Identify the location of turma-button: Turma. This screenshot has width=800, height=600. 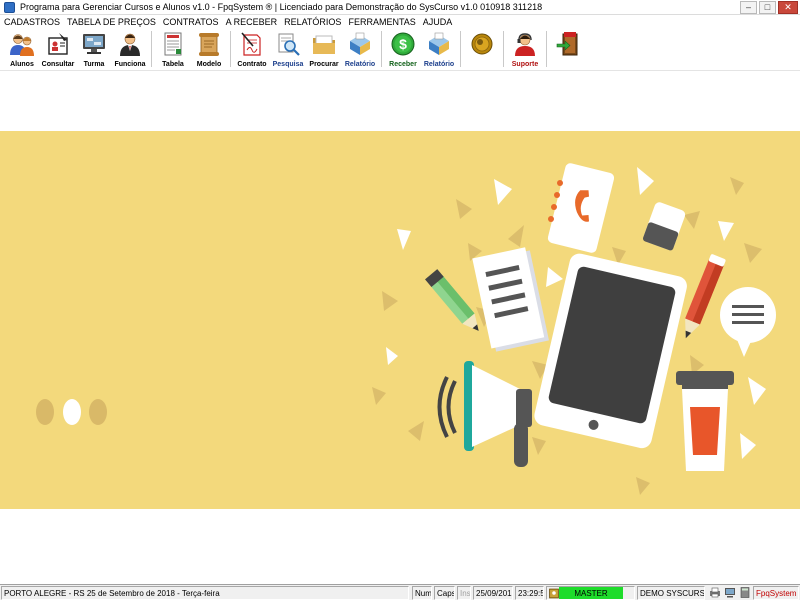
(94, 50).